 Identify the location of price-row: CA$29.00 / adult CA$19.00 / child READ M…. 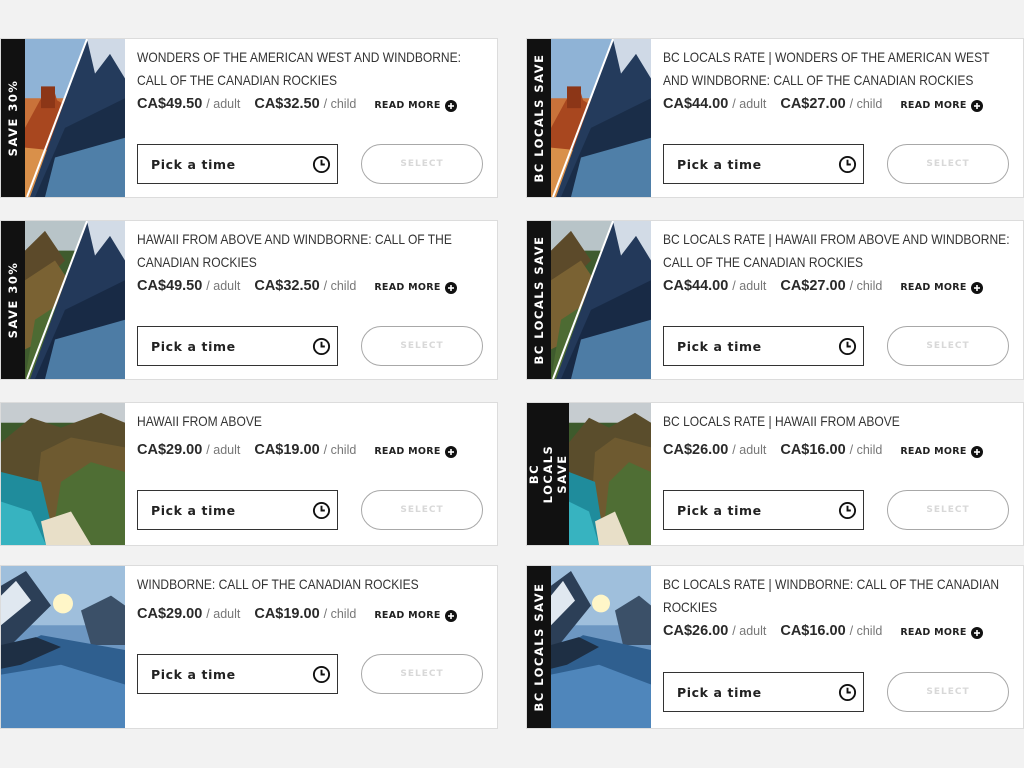
(297, 450).